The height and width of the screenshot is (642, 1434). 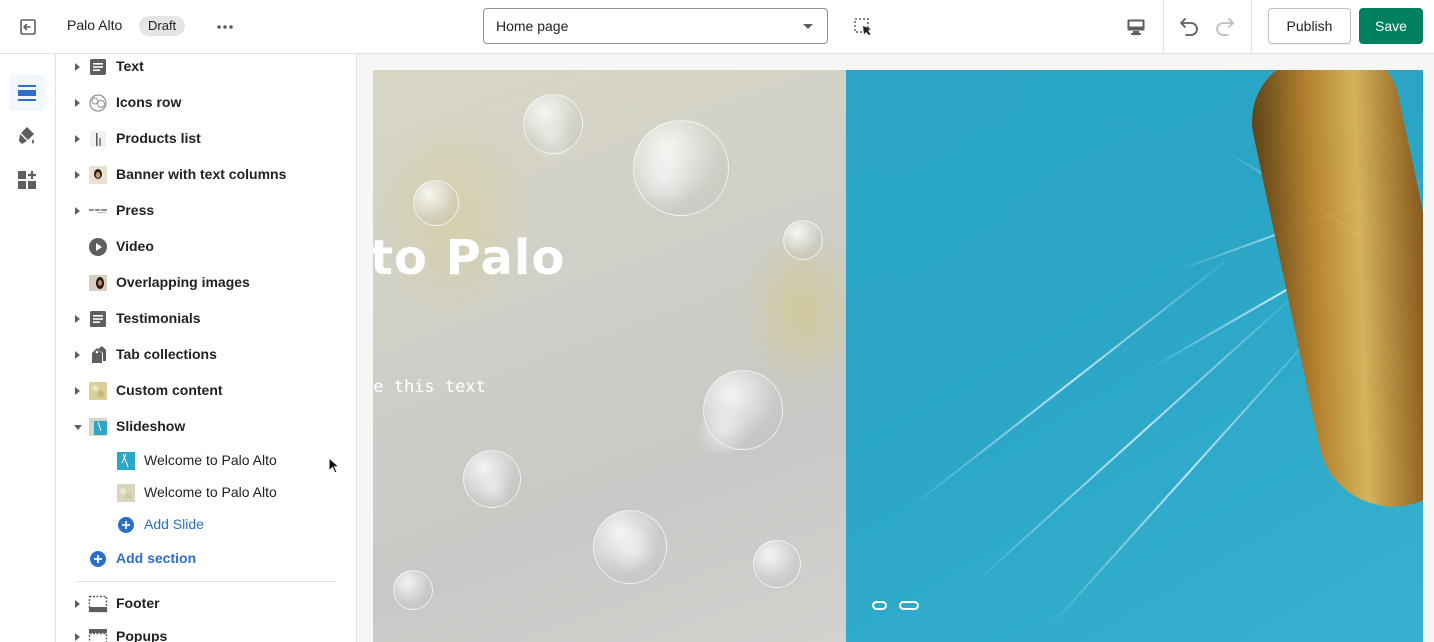 I want to click on undo-button, so click(x=1189, y=26).